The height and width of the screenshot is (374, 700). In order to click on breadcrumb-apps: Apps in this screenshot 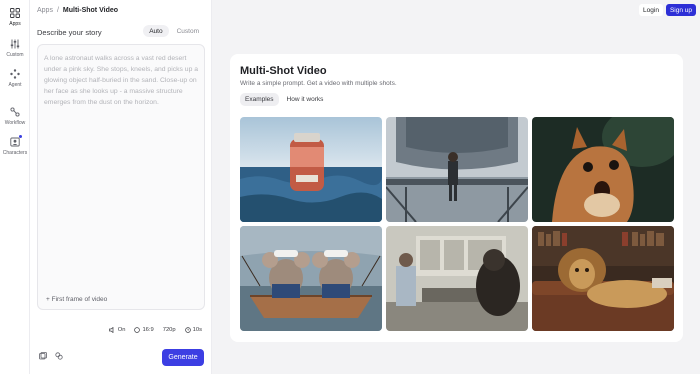, I will do `click(45, 10)`.